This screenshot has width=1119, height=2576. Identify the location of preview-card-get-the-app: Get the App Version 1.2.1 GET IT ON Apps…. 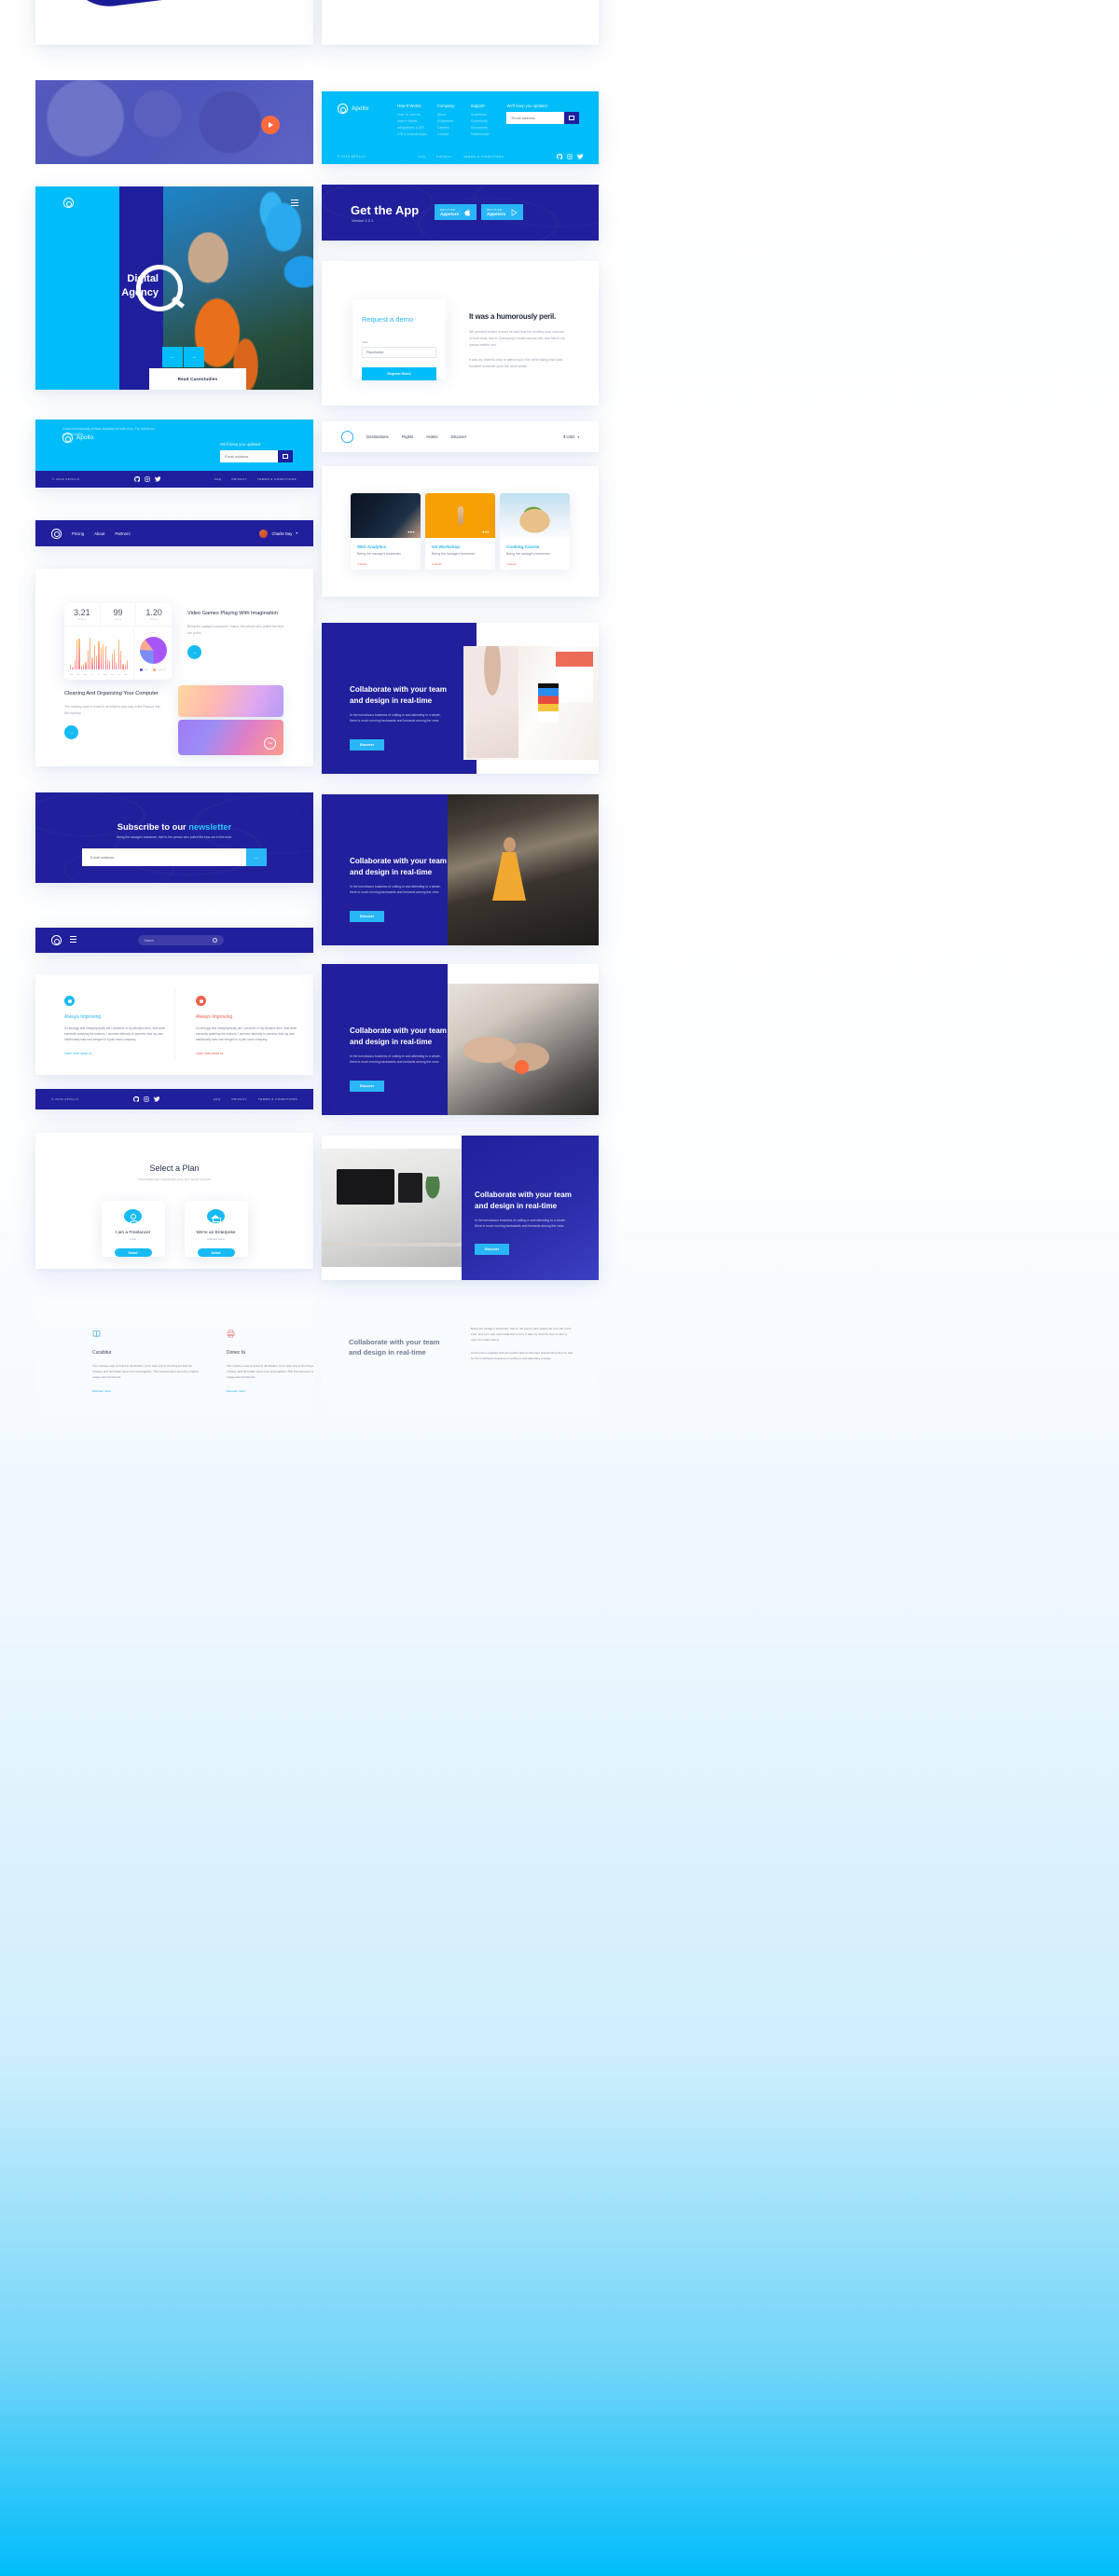
(460, 213).